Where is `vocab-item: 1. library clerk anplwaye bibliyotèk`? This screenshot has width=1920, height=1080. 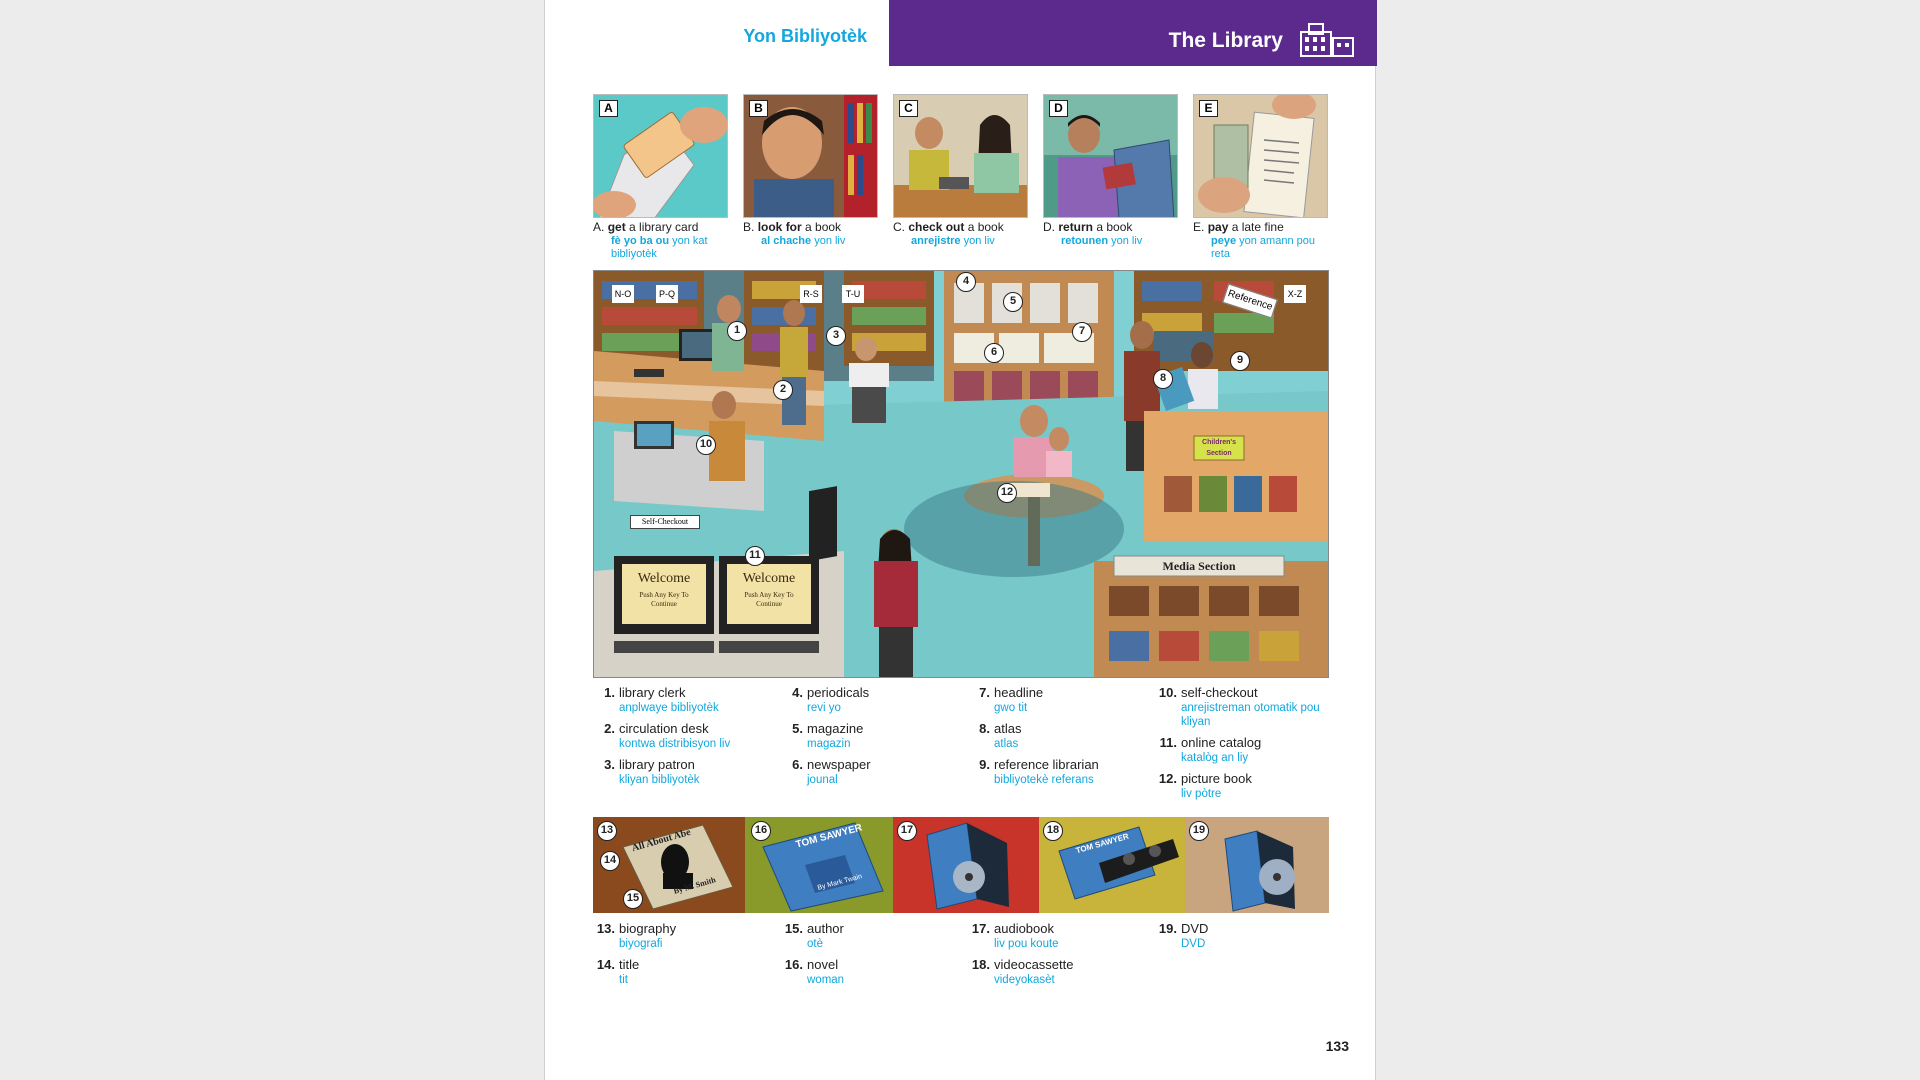
vocab-item: 1. library clerk anplwaye bibliyotèk is located at coordinates (661, 699).